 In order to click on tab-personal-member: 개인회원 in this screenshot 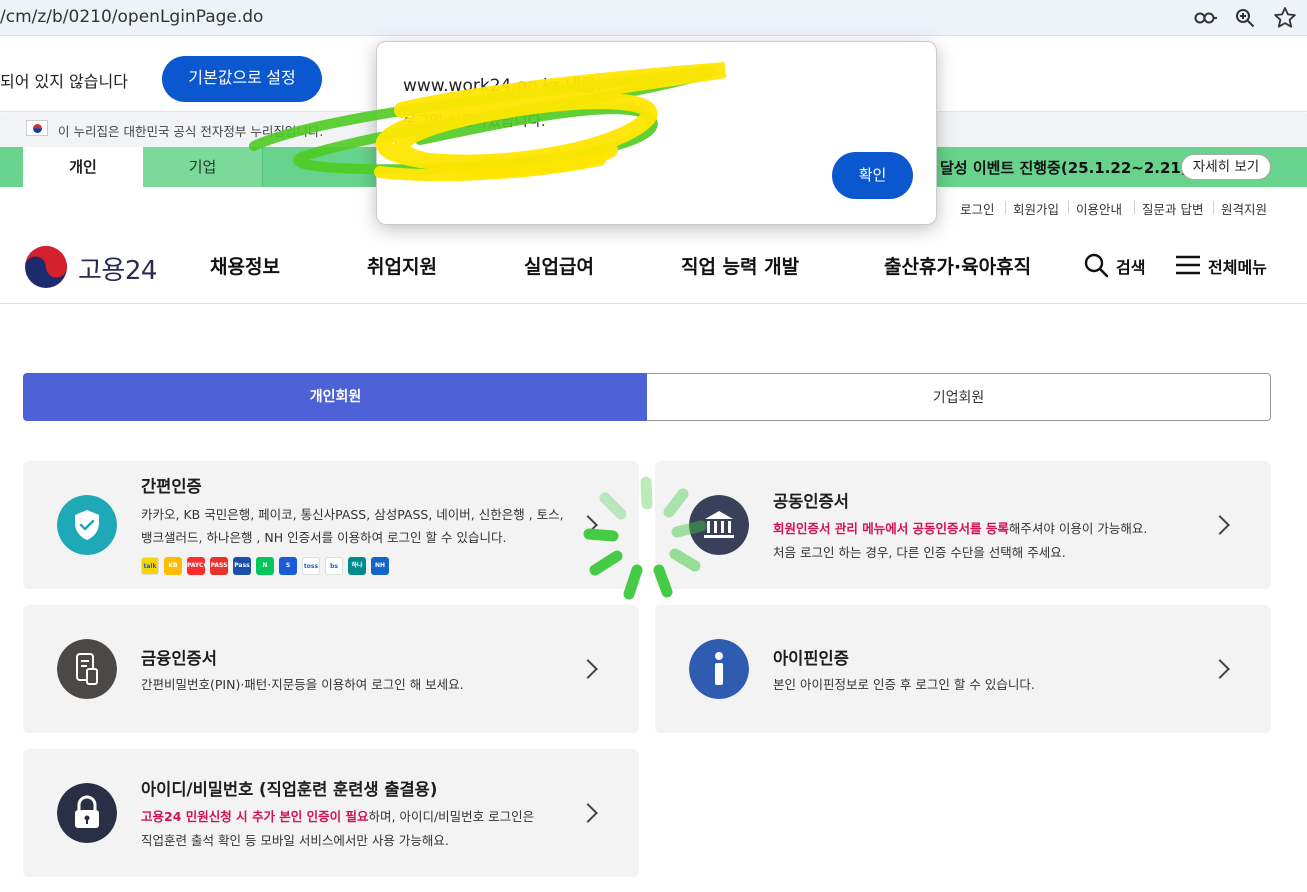, I will do `click(335, 397)`.